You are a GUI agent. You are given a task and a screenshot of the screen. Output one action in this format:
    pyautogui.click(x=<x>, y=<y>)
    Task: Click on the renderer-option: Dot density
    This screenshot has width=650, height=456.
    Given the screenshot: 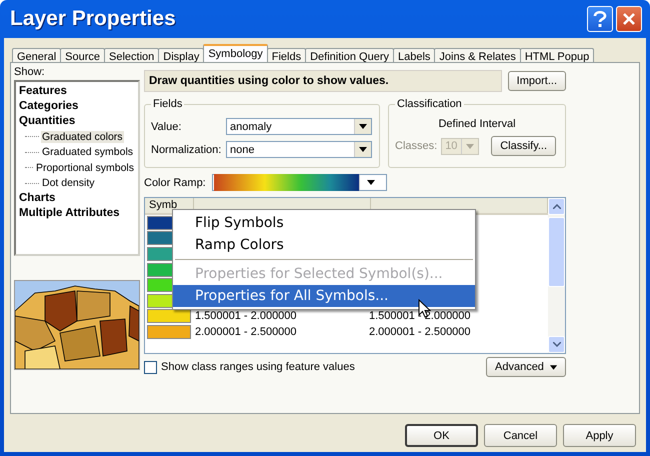 What is the action you would take?
    pyautogui.click(x=68, y=183)
    